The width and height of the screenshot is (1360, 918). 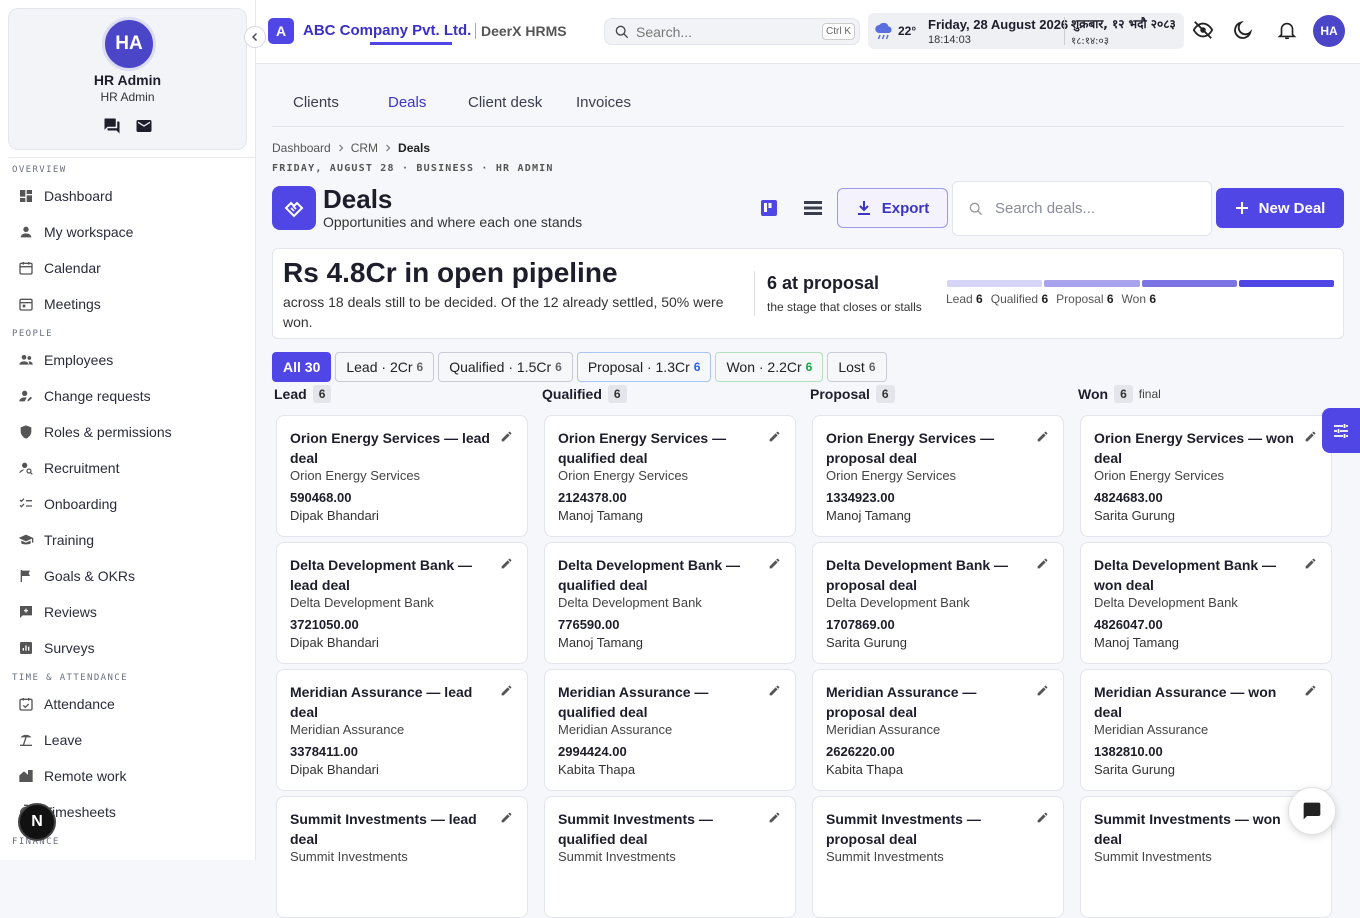 What do you see at coordinates (505, 102) in the screenshot?
I see `tab-client-desk: Client desk` at bounding box center [505, 102].